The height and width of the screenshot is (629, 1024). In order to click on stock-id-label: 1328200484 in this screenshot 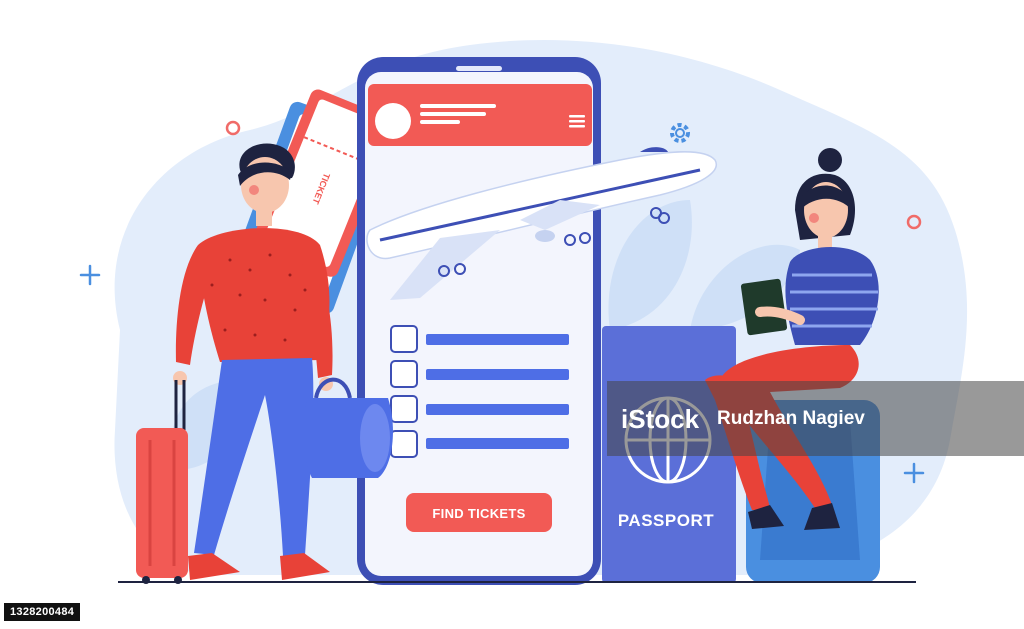, I will do `click(42, 612)`.